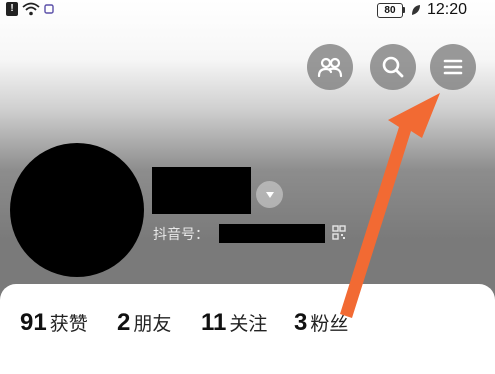  What do you see at coordinates (31, 9) in the screenshot?
I see `wifi-icon` at bounding box center [31, 9].